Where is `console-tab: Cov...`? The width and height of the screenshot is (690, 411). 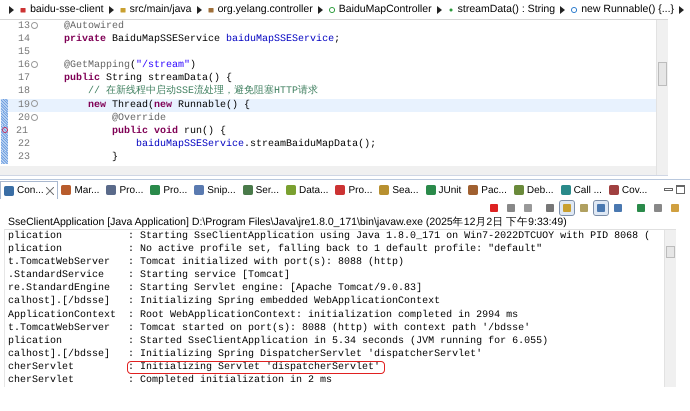 console-tab: Cov... is located at coordinates (629, 190).